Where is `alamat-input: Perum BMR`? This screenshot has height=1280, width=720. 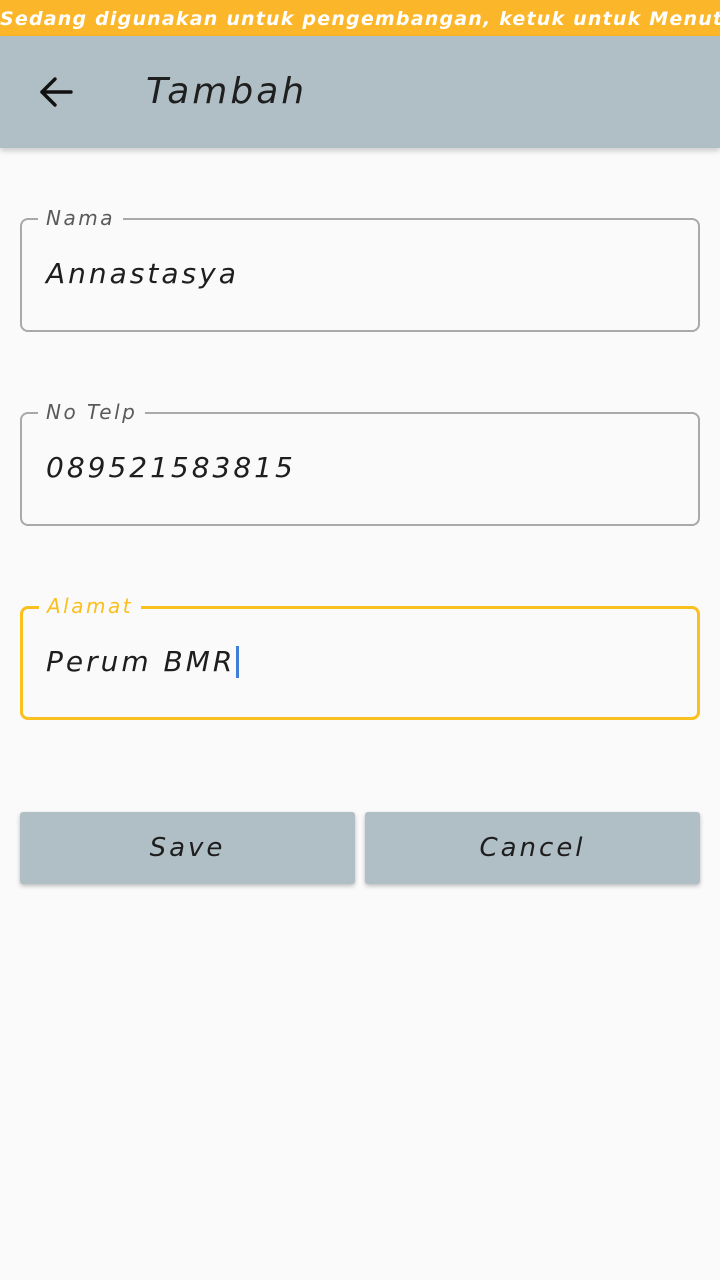 alamat-input: Perum BMR is located at coordinates (143, 662).